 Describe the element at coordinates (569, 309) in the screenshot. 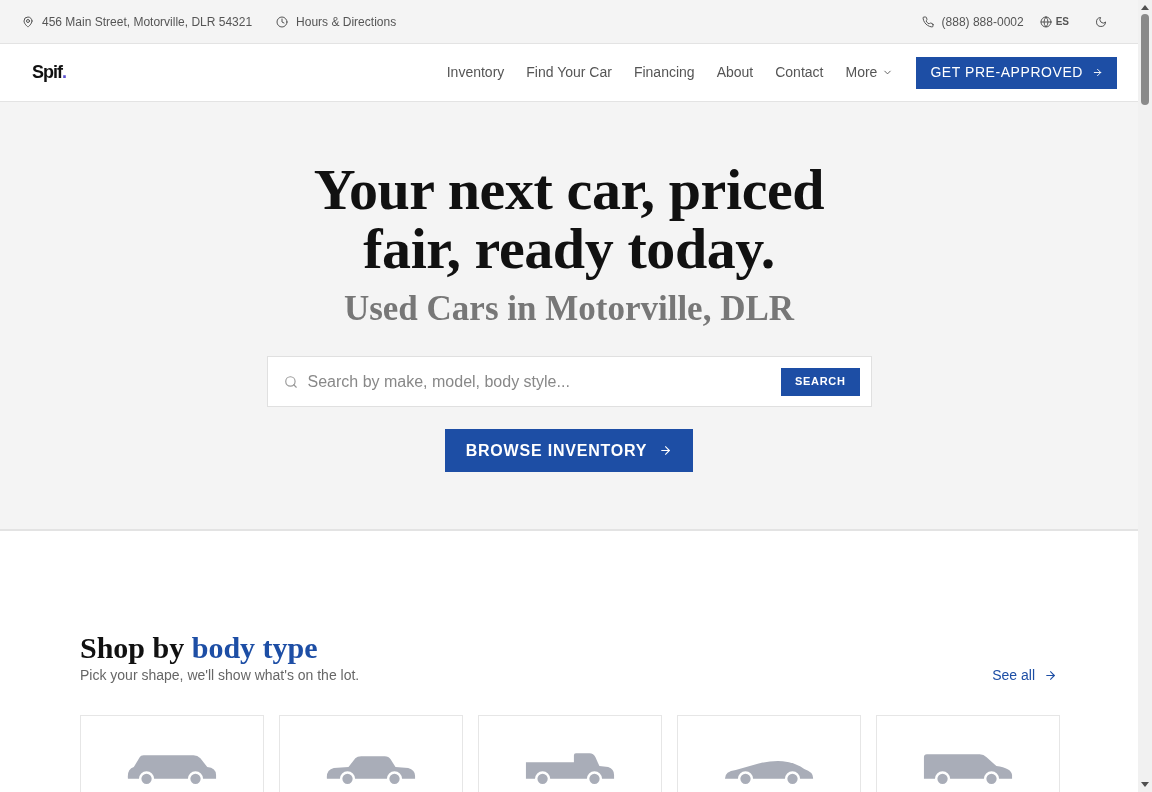

I see `hero-subheading: Used Cars in Motorville, DLR` at that location.